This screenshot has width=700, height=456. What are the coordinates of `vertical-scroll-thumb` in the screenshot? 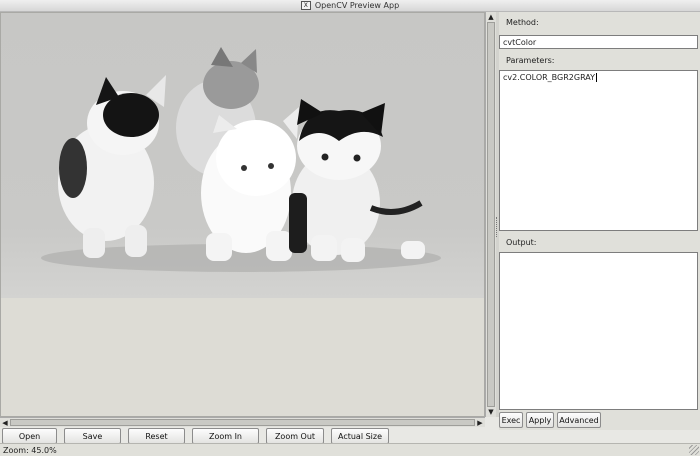 It's located at (491, 214).